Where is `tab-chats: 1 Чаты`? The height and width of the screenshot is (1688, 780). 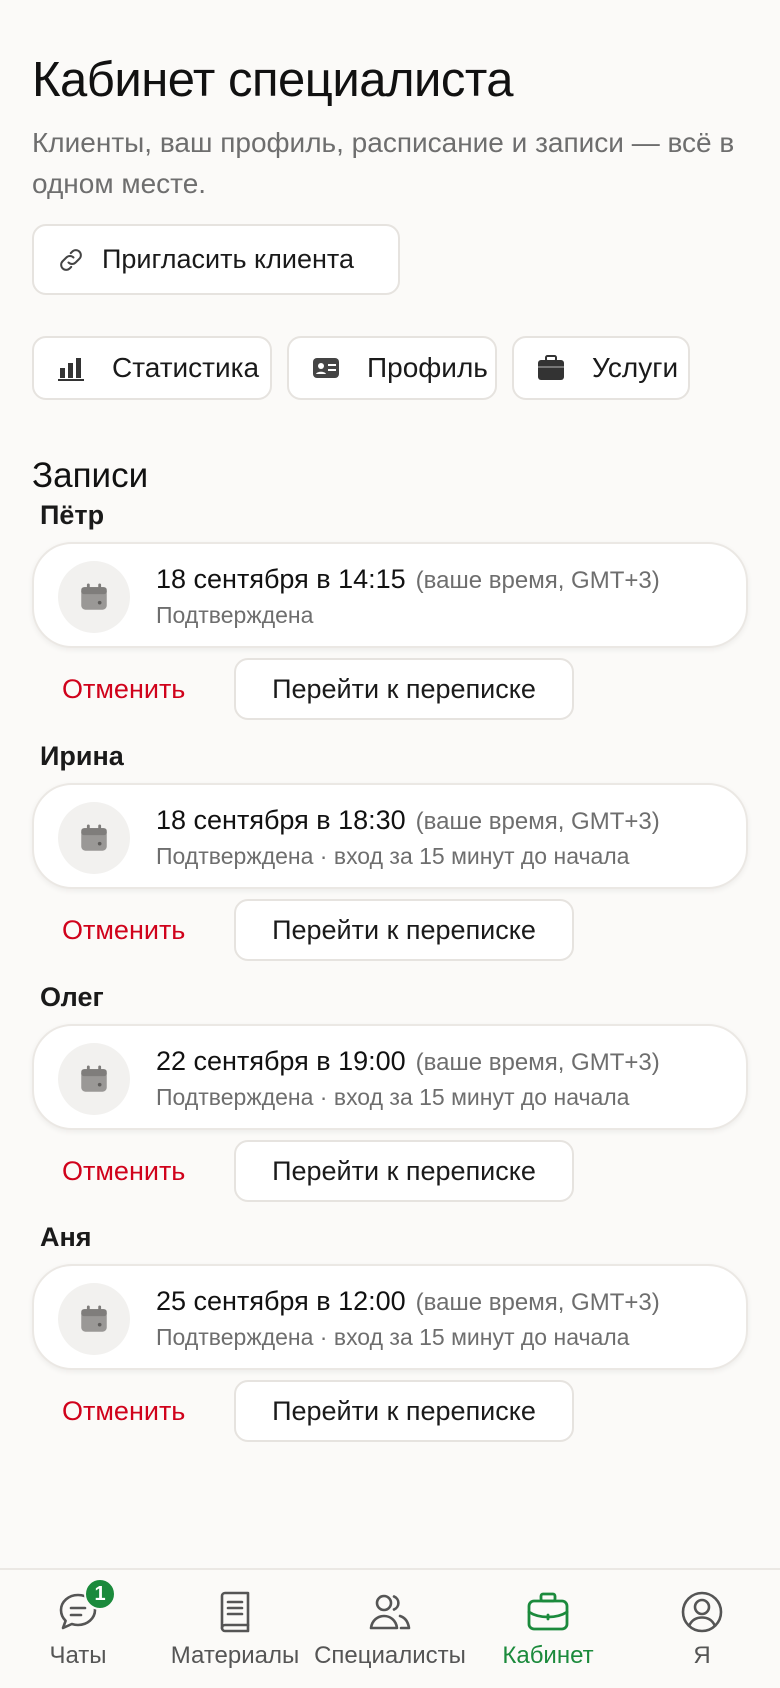 tab-chats: 1 Чаты is located at coordinates (78, 1629).